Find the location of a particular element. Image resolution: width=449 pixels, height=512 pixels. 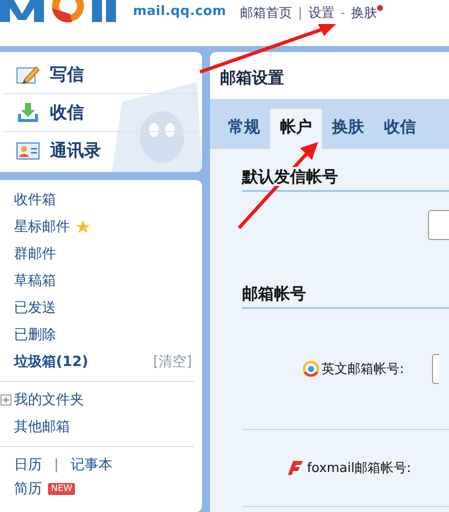

expand-icon is located at coordinates (6, 400).